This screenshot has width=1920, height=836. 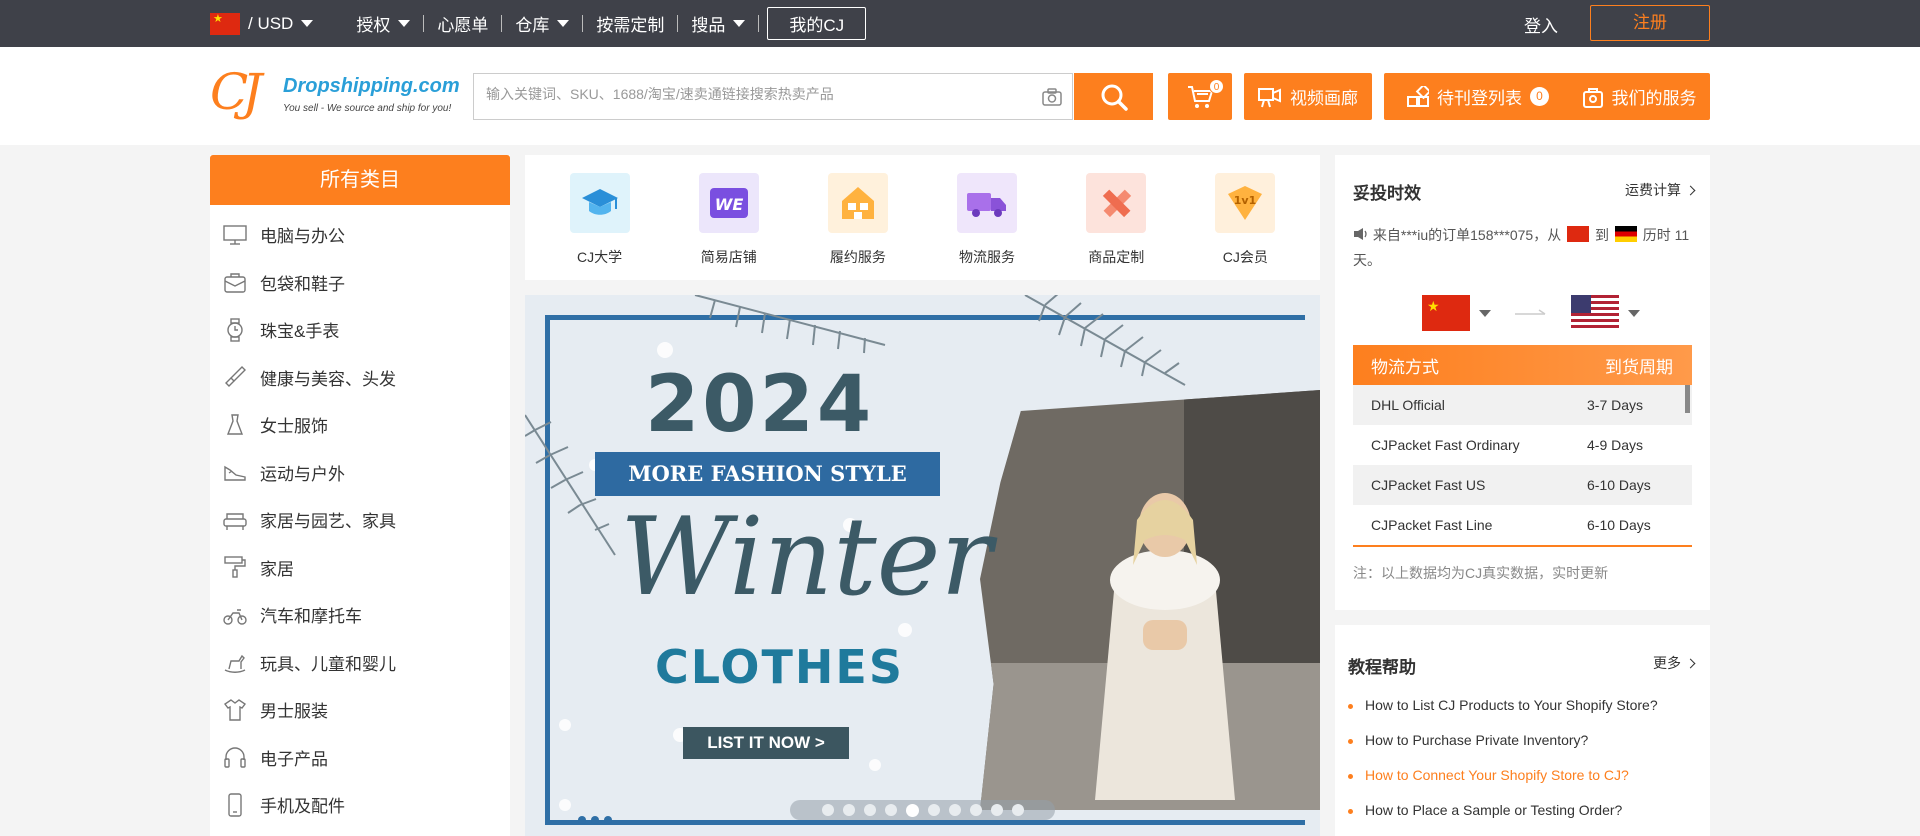 What do you see at coordinates (360, 663) in the screenshot?
I see `category-item-toys-kids-baby: 玩具、儿童和婴儿` at bounding box center [360, 663].